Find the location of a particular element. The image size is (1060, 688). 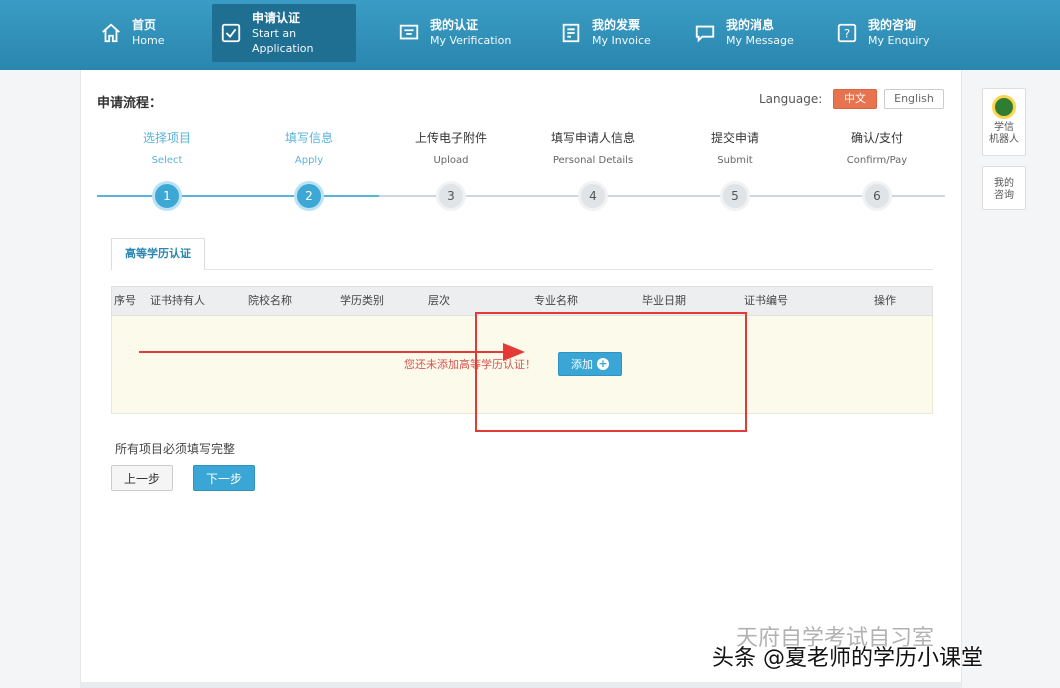

column-header: 证书持有人 is located at coordinates (177, 300).